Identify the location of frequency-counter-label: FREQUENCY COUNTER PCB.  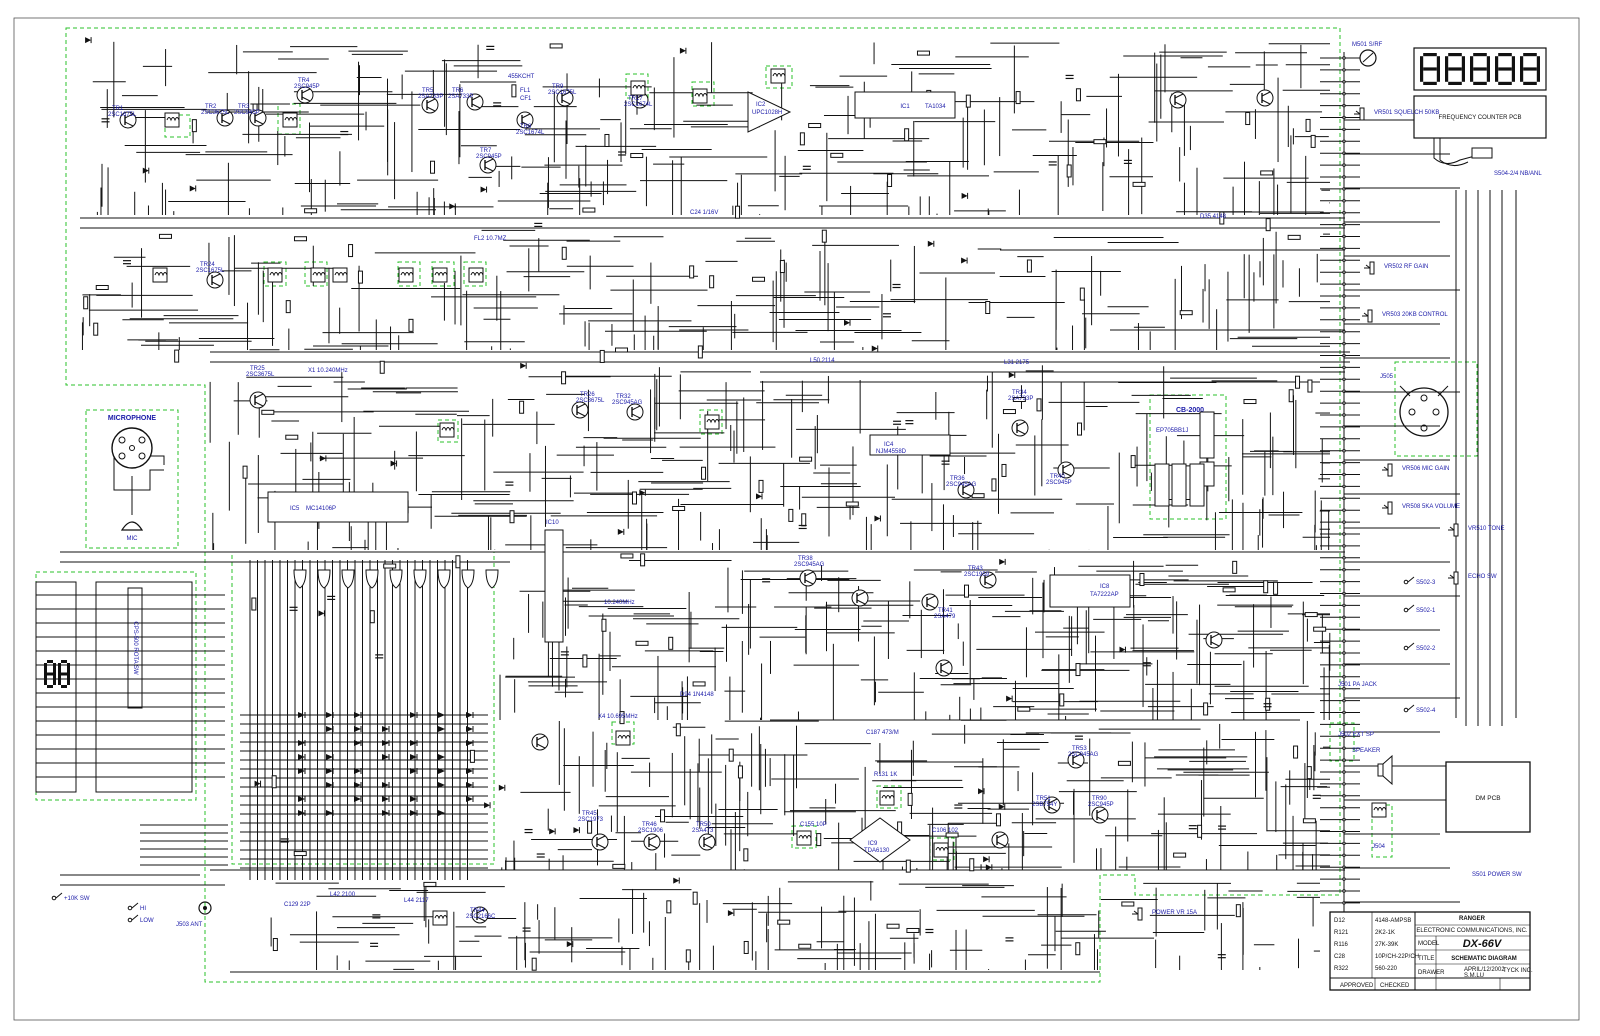
(1480, 118).